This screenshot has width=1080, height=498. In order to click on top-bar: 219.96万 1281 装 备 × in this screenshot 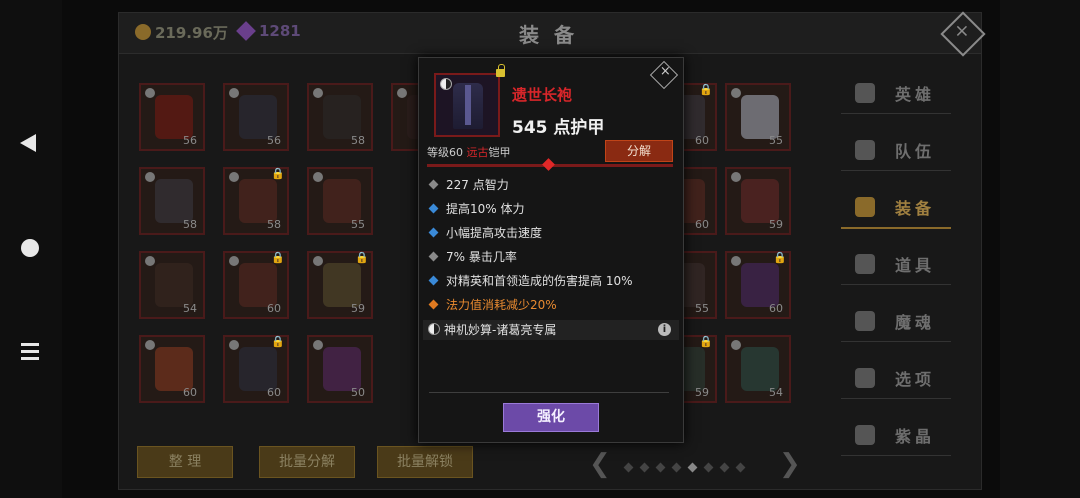, I will do `click(552, 34)`.